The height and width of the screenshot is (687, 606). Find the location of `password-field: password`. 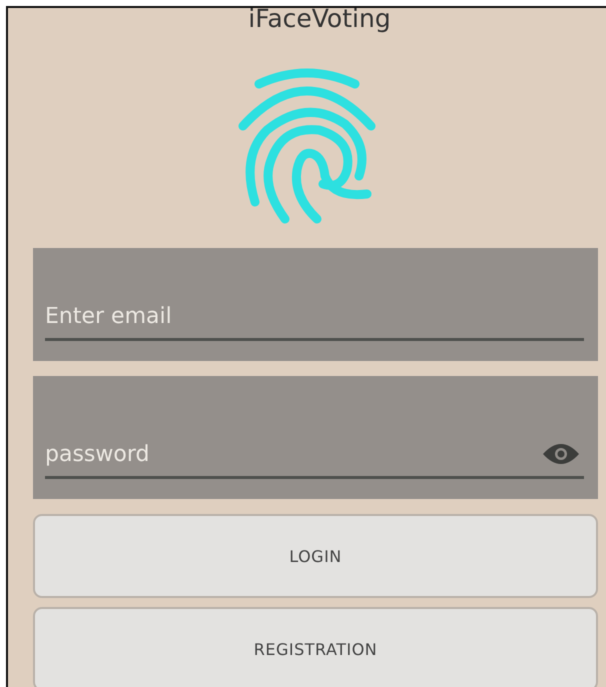

password-field: password is located at coordinates (293, 454).